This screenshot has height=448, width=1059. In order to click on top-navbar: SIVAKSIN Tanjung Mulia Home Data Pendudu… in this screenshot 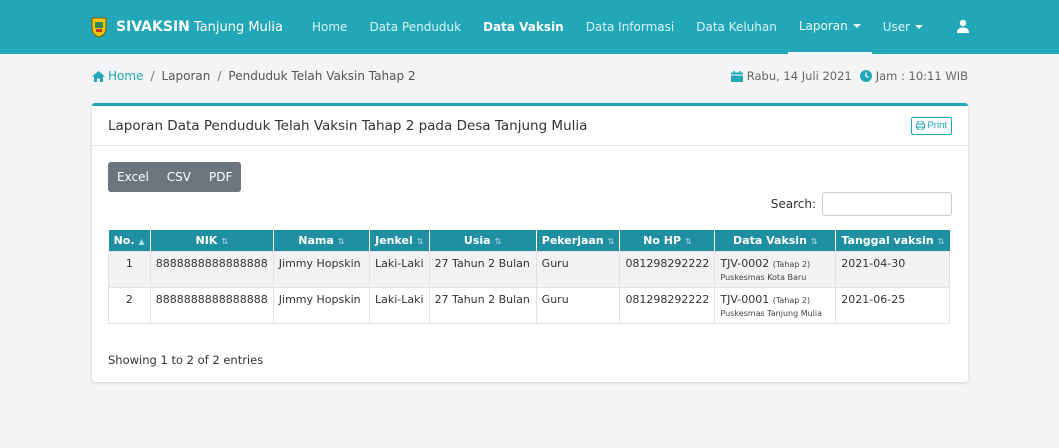, I will do `click(529, 27)`.